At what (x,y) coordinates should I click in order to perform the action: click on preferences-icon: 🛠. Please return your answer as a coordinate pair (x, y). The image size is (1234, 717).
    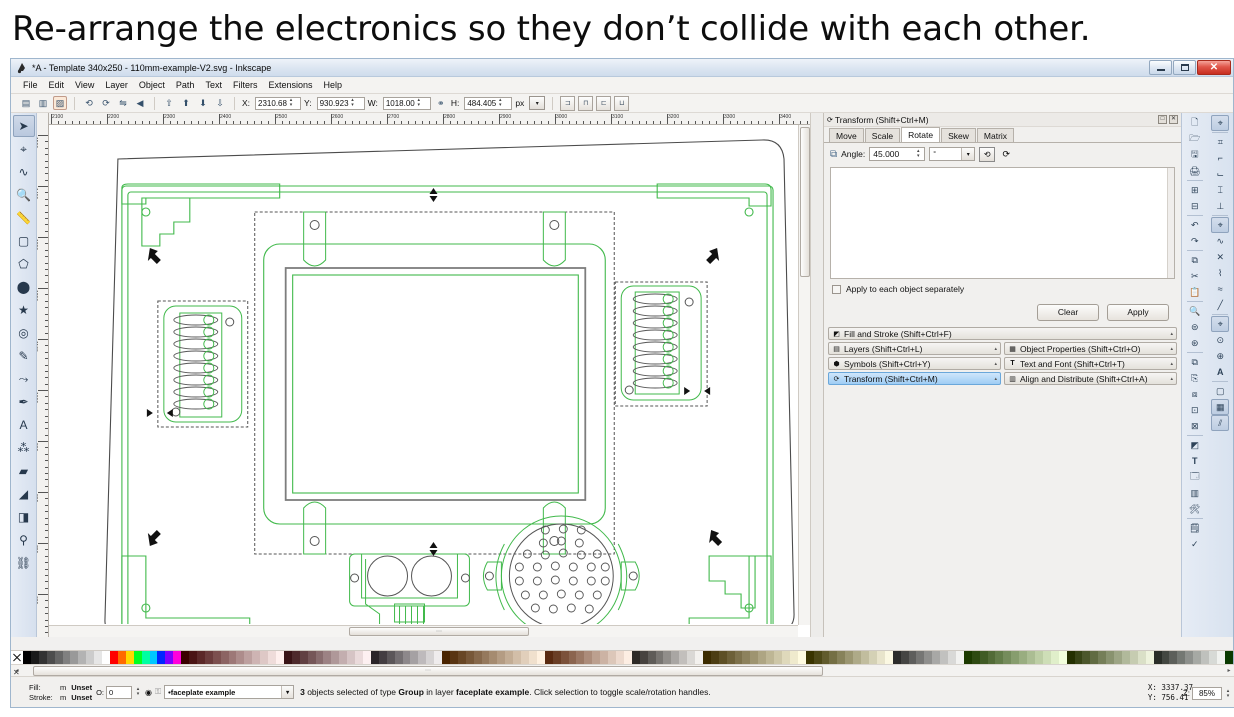
    Looking at the image, I should click on (1195, 509).